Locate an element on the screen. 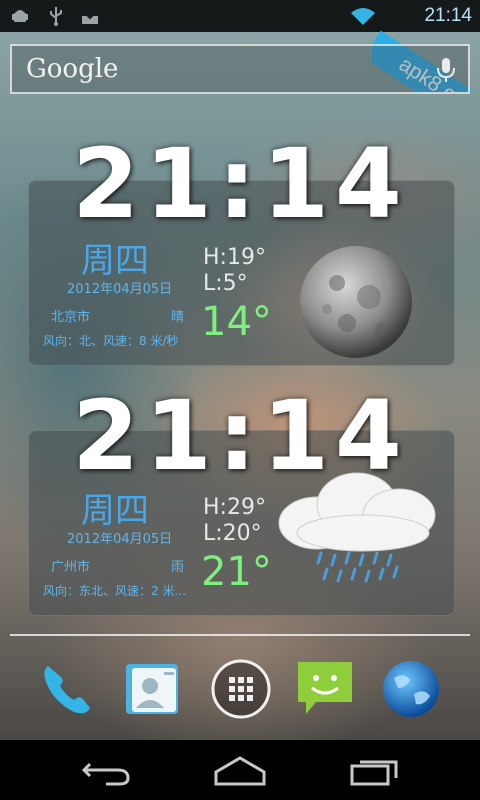 This screenshot has height=800, width=480. condition-label: 雨 is located at coordinates (178, 567).